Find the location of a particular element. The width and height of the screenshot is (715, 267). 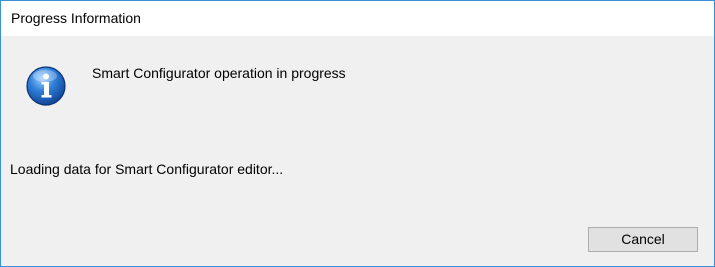

window-title: Progress Information is located at coordinates (76, 18).